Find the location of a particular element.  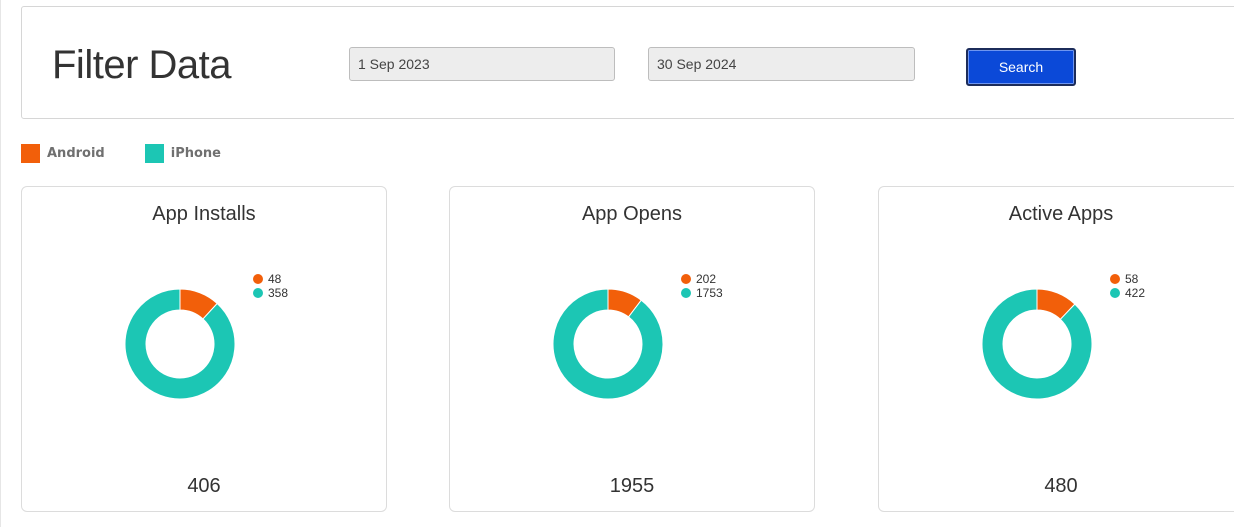

card-total: 1955 is located at coordinates (632, 486).